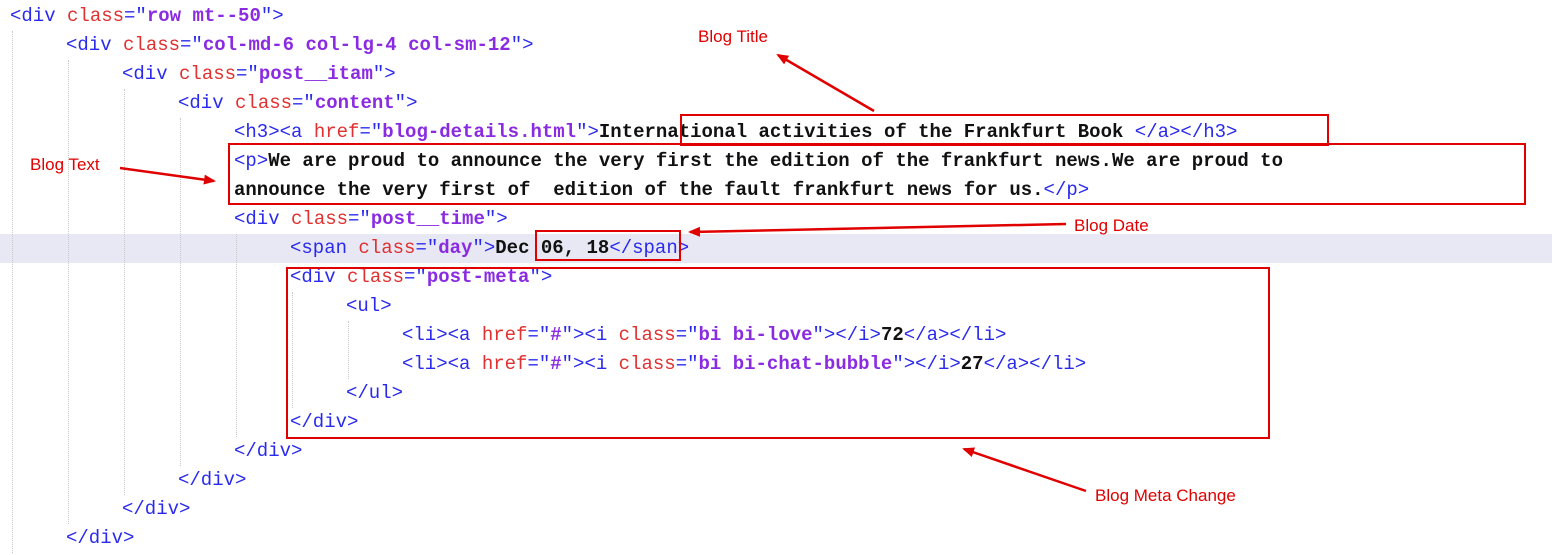 This screenshot has height=555, width=1552. What do you see at coordinates (167, 175) in the screenshot?
I see `arrow-blog-text` at bounding box center [167, 175].